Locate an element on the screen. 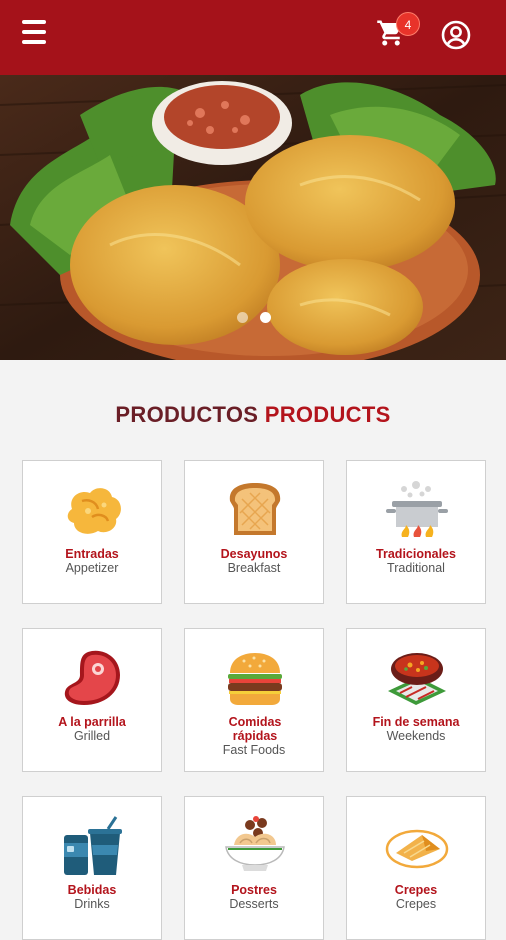 The height and width of the screenshot is (940, 506). slider-dots is located at coordinates (254, 317).